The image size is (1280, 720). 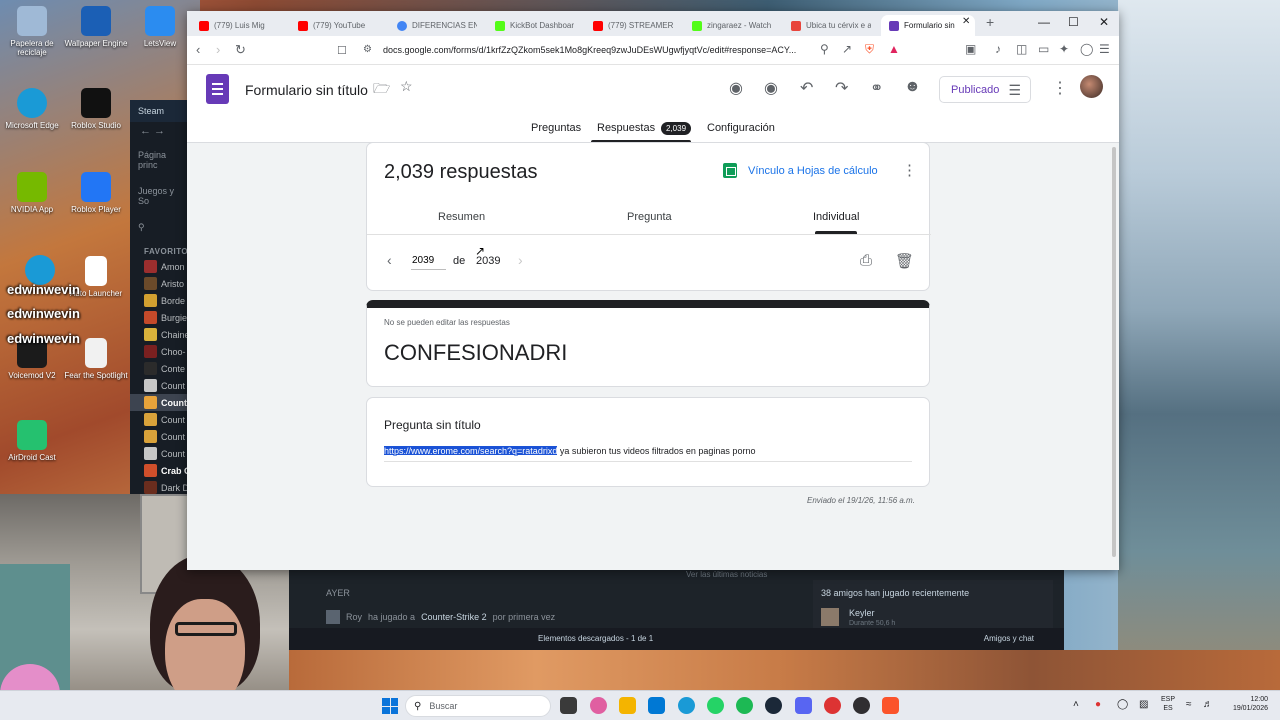 What do you see at coordinates (1086, 49) in the screenshot?
I see `vpn-icon: ◯` at bounding box center [1086, 49].